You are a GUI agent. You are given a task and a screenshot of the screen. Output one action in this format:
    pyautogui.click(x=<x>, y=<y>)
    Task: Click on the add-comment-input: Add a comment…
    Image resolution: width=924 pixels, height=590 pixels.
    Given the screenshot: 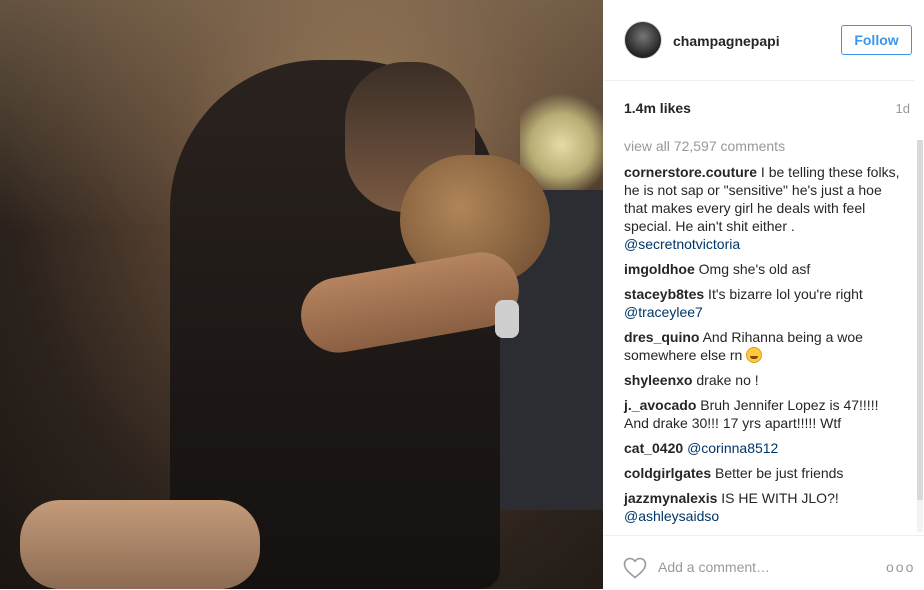 What is the action you would take?
    pyautogui.click(x=714, y=567)
    